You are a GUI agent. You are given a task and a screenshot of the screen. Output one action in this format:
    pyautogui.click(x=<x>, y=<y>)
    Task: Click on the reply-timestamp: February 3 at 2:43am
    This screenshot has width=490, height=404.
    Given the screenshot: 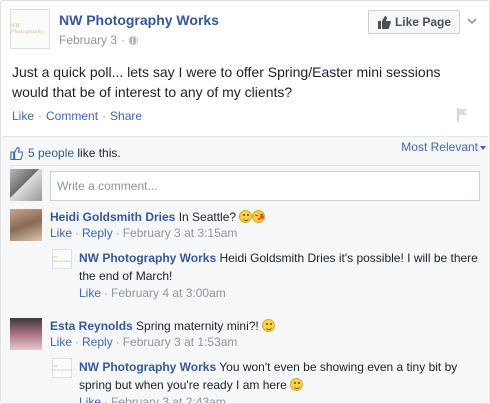 What is the action you would take?
    pyautogui.click(x=168, y=399)
    